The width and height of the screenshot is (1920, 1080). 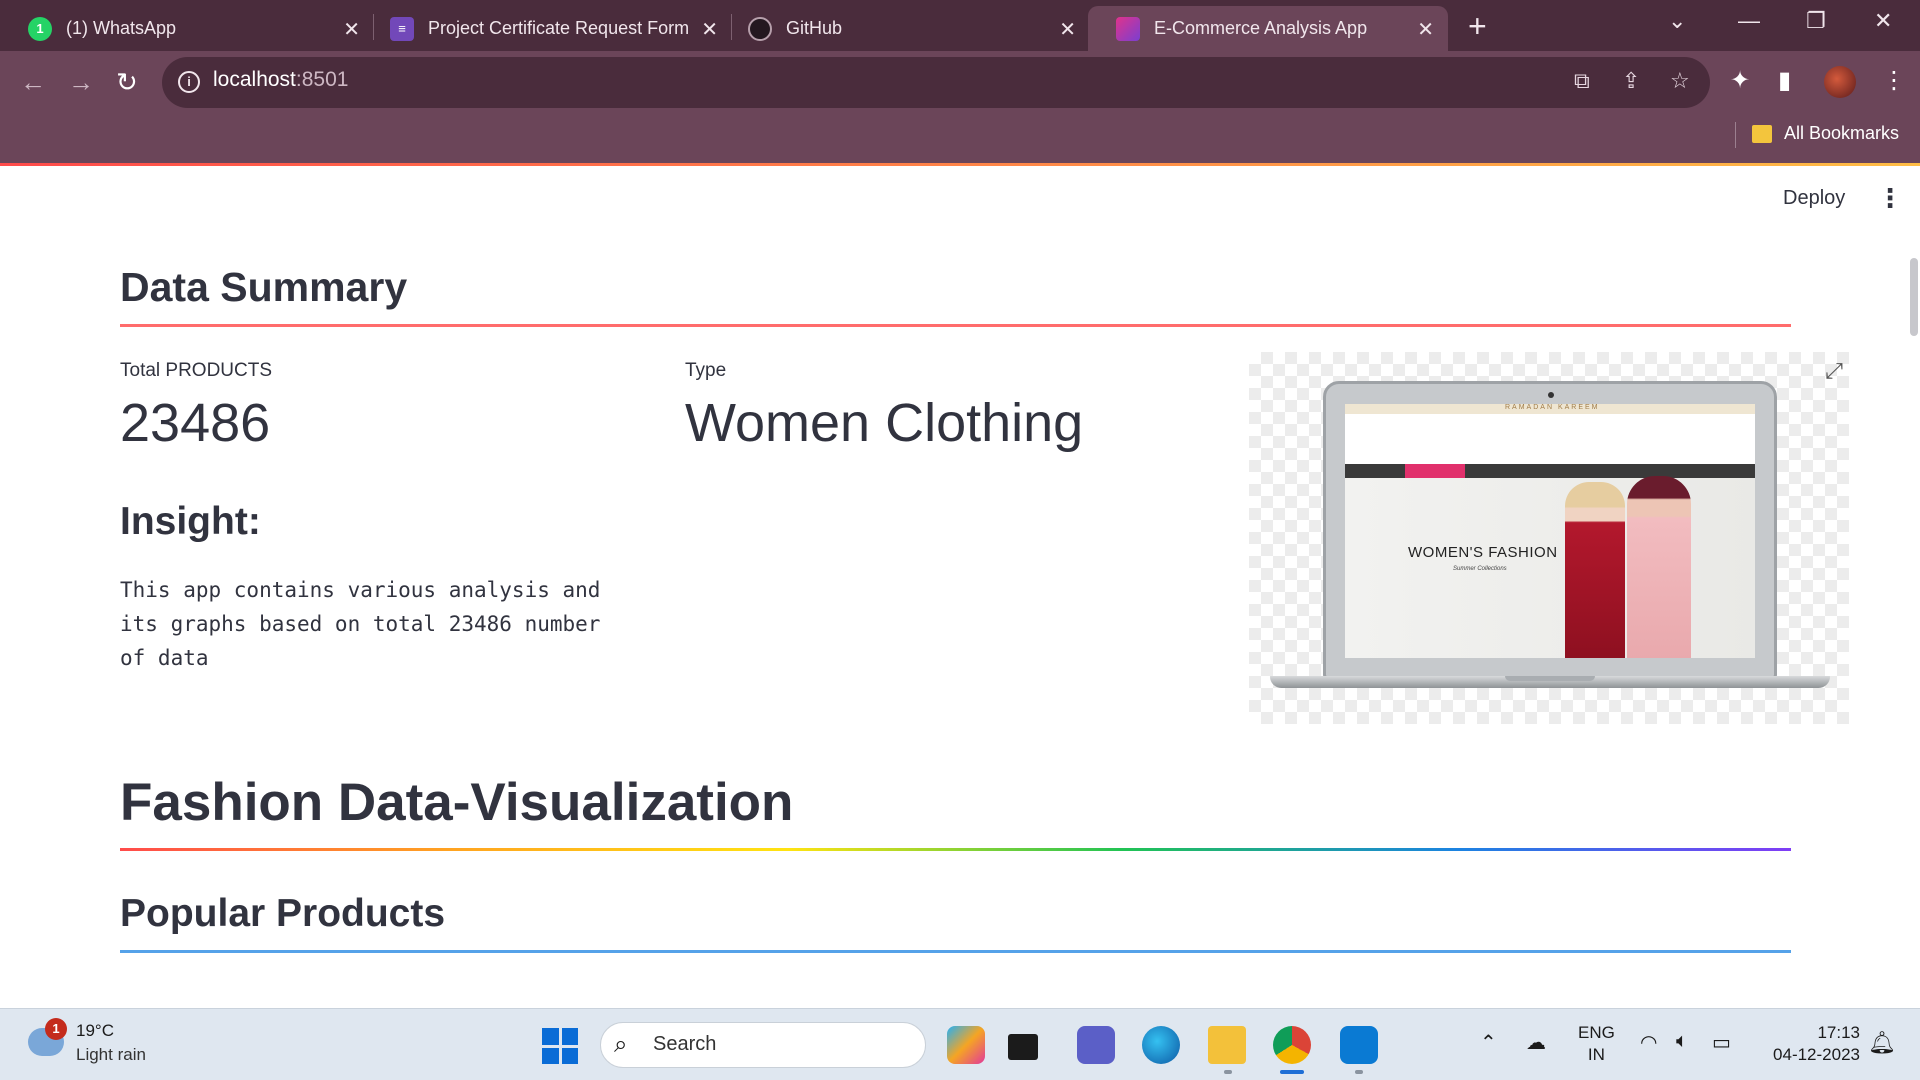 I want to click on tab-ecommerce-analysis-app: E-Commerce Analysis App ✕, so click(x=1268, y=28).